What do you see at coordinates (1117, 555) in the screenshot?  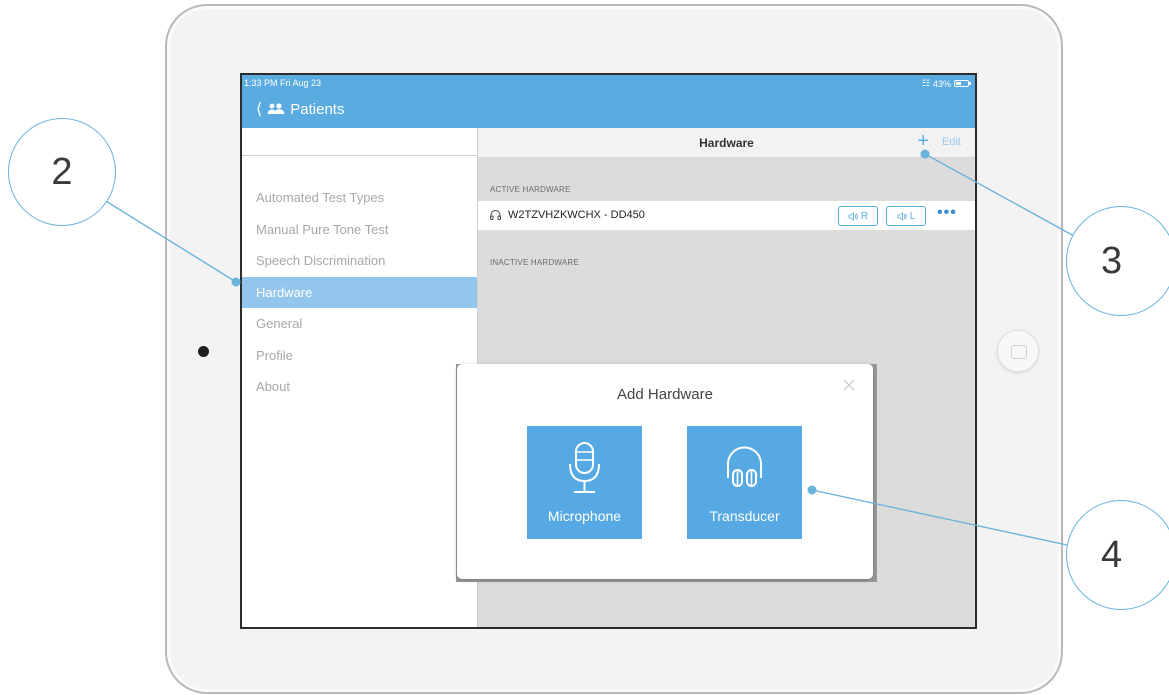 I see `callout-4: 4` at bounding box center [1117, 555].